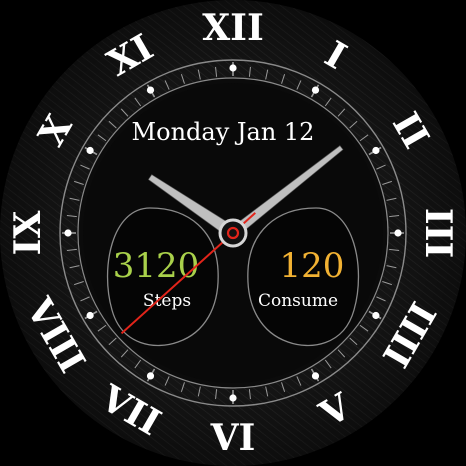 The image size is (466, 466). Describe the element at coordinates (438, 233) in the screenshot. I see `numeral-iii: III` at that location.